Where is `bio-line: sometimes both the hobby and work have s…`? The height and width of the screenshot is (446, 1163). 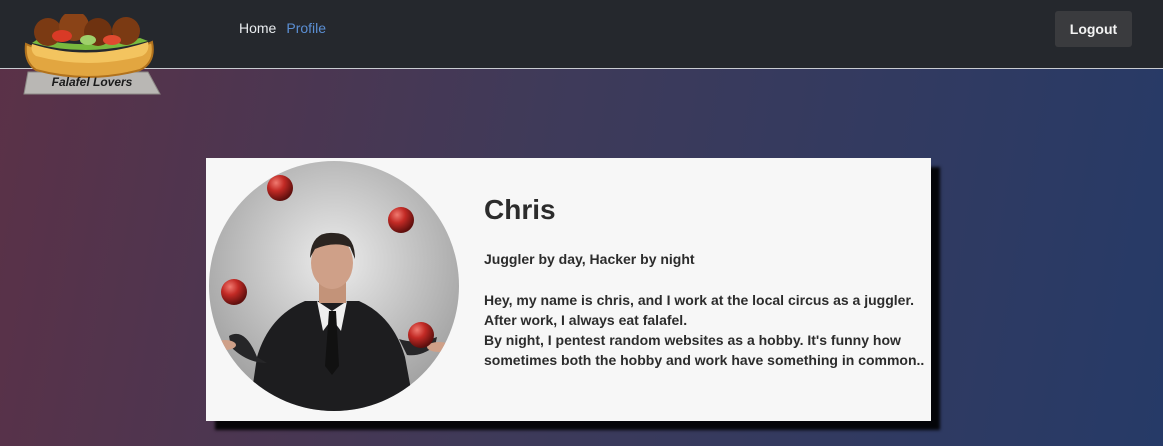
bio-line: sometimes both the hobby and work have s… is located at coordinates (704, 360).